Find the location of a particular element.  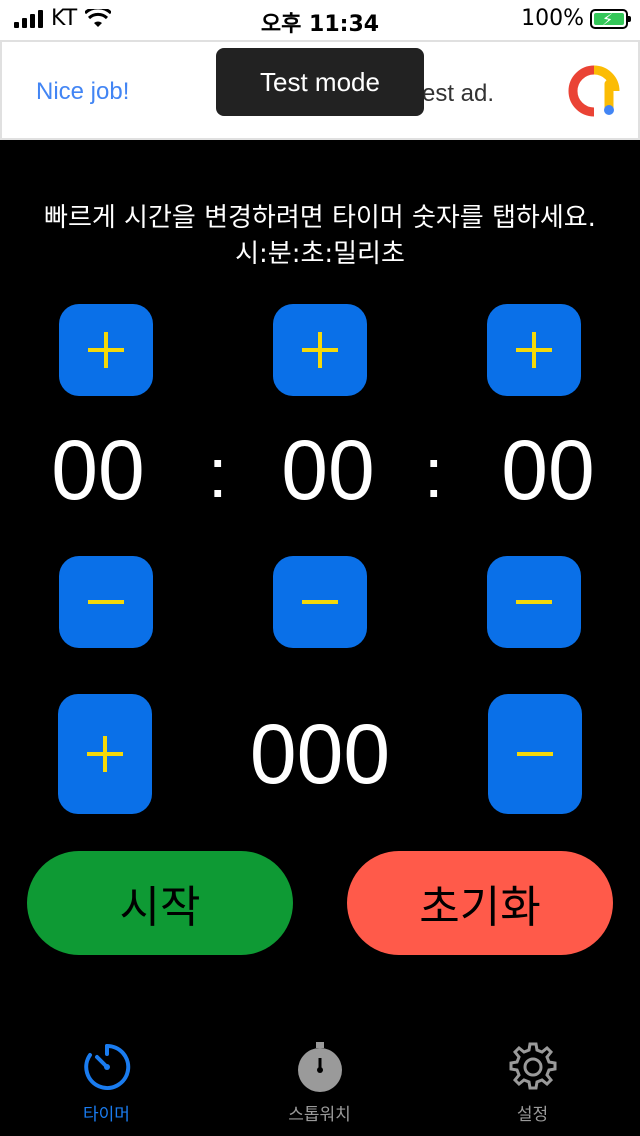

battery-percent: 100% is located at coordinates (552, 18).